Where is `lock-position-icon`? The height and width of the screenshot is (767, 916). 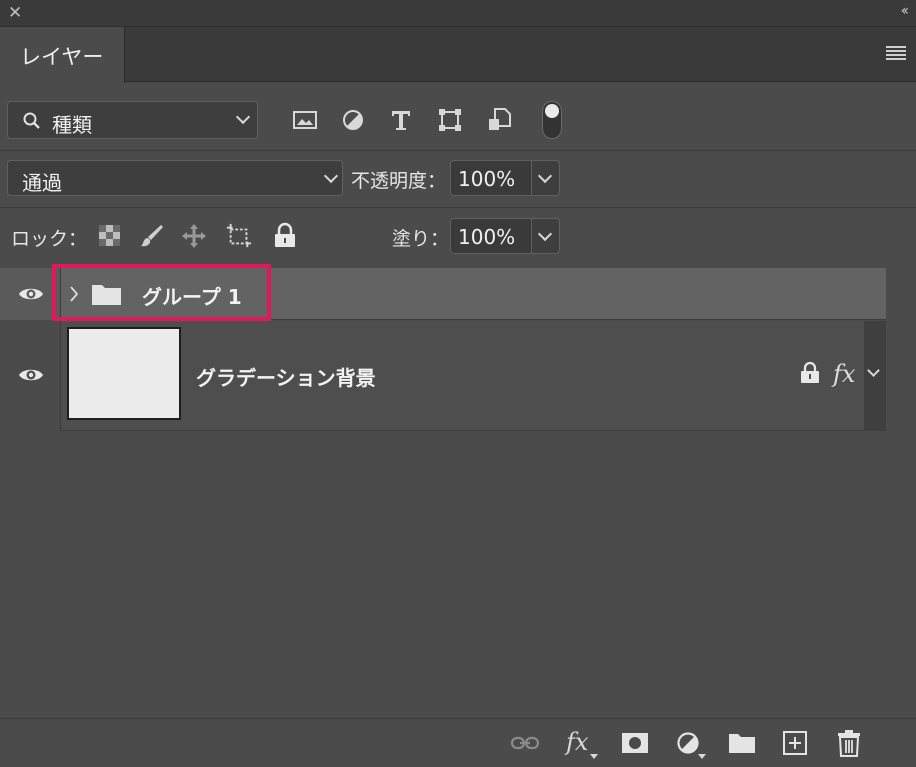 lock-position-icon is located at coordinates (194, 236).